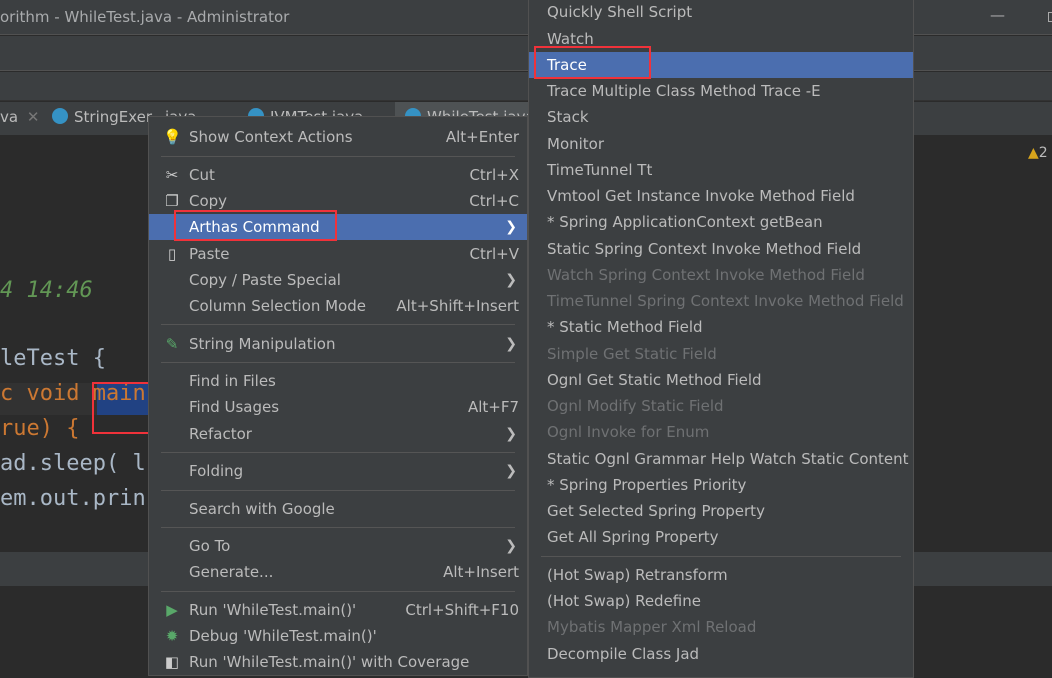 This screenshot has width=1052, height=678. I want to click on menu-item-label: Vmtool Get Instance Invoke Method Field, so click(701, 196).